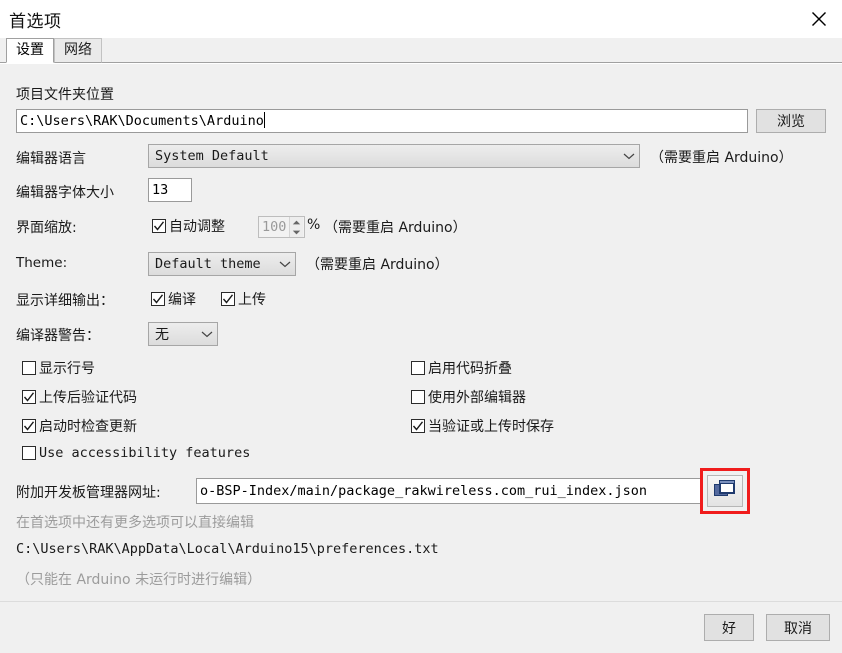 This screenshot has width=842, height=653. I want to click on compiler-warnings-select: 无, so click(183, 334).